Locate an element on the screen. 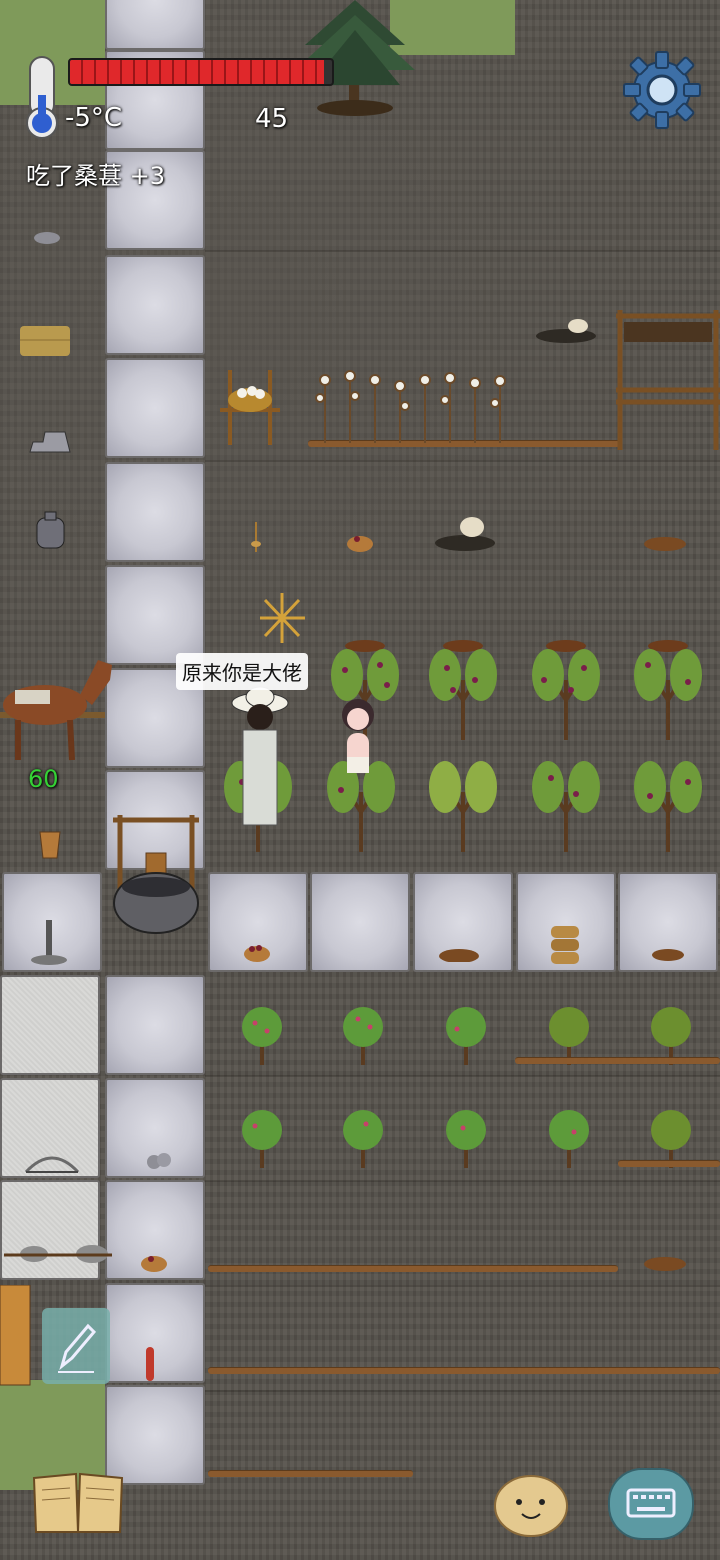 This screenshot has height=1560, width=720. horse is located at coordinates (59, 710).